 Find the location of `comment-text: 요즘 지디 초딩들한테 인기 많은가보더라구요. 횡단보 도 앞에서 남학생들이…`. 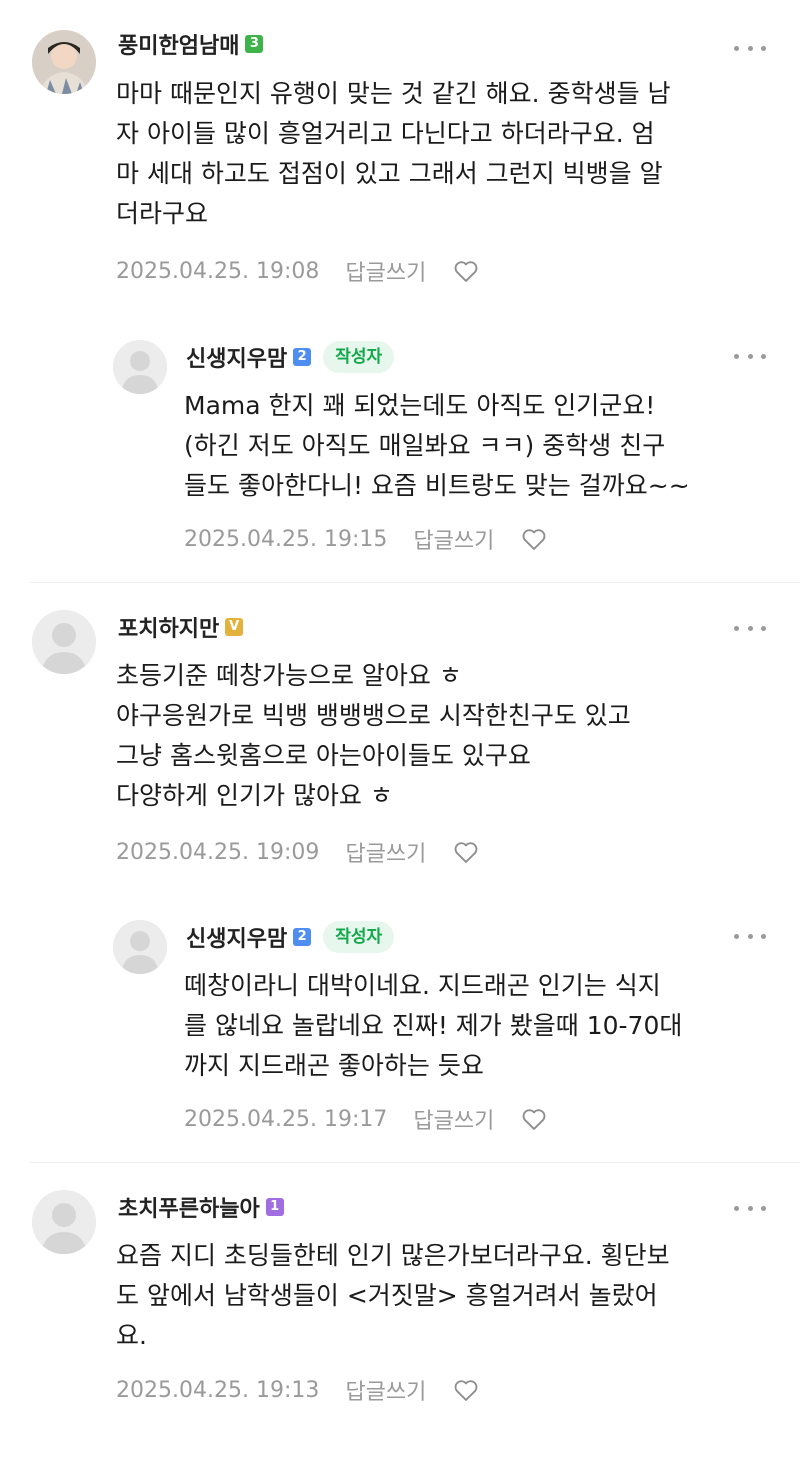

comment-text: 요즘 지디 초딩들한테 인기 많은가보더라구요. 횡단보 도 앞에서 남학생들이… is located at coordinates (393, 1295).